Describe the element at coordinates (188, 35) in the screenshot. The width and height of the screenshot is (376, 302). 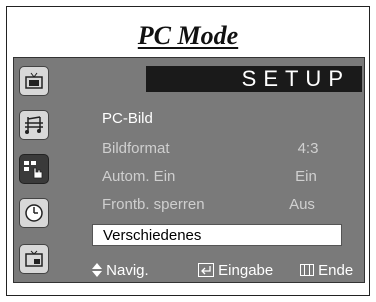
I see `page-title: PC Mode` at that location.